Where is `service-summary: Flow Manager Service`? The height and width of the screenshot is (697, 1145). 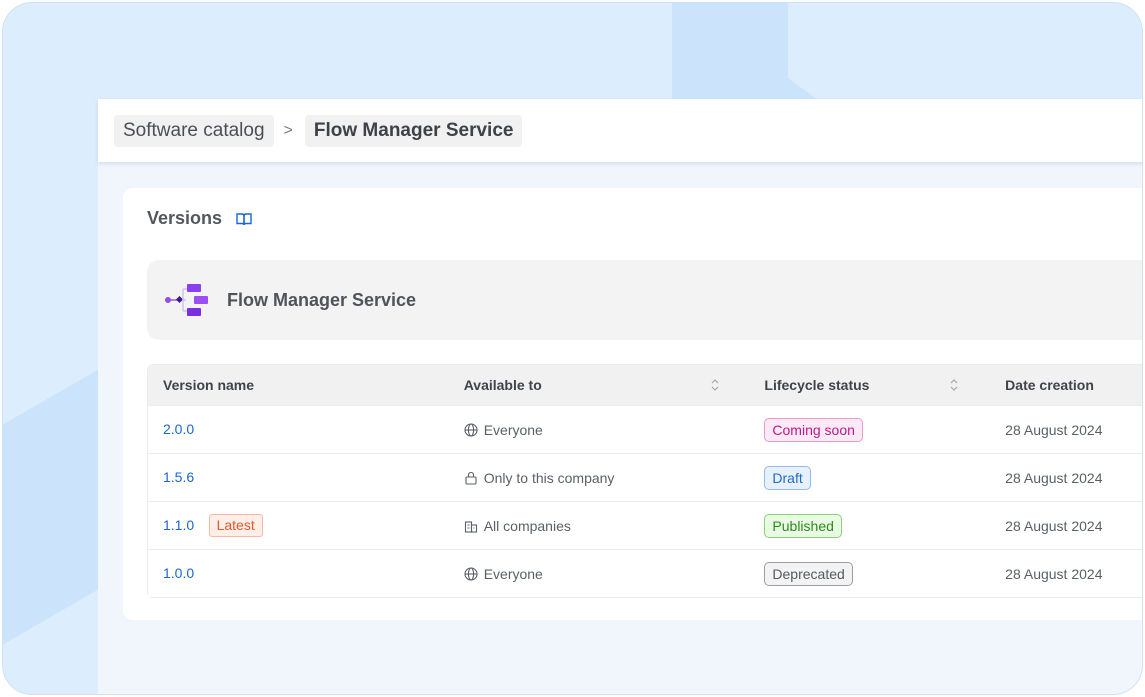 service-summary: Flow Manager Service is located at coordinates (644, 300).